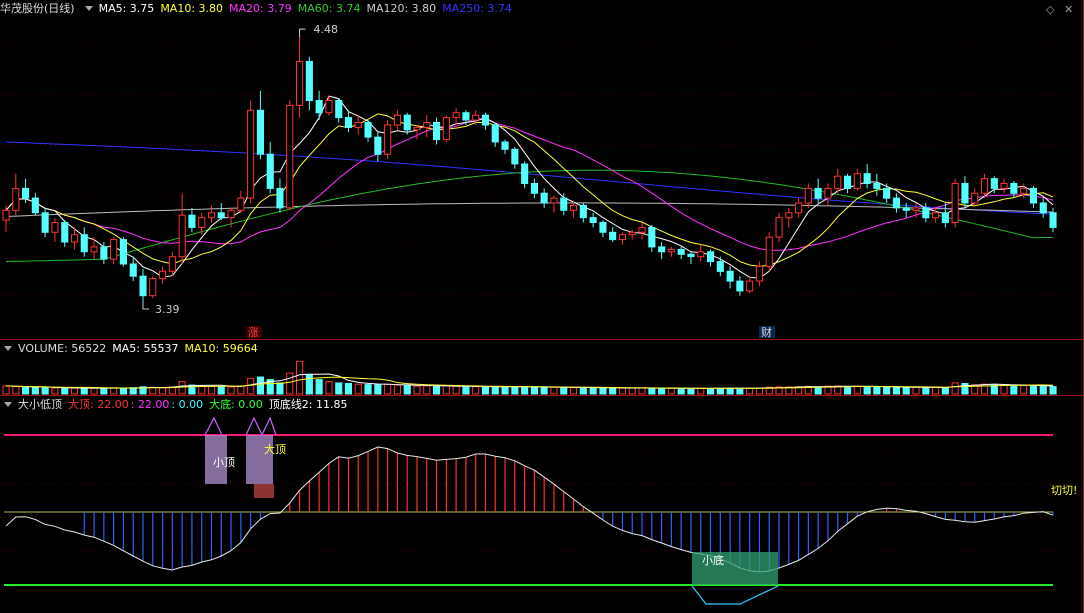  Describe the element at coordinates (1050, 9) in the screenshot. I see `diamond-icon: ◇` at that location.